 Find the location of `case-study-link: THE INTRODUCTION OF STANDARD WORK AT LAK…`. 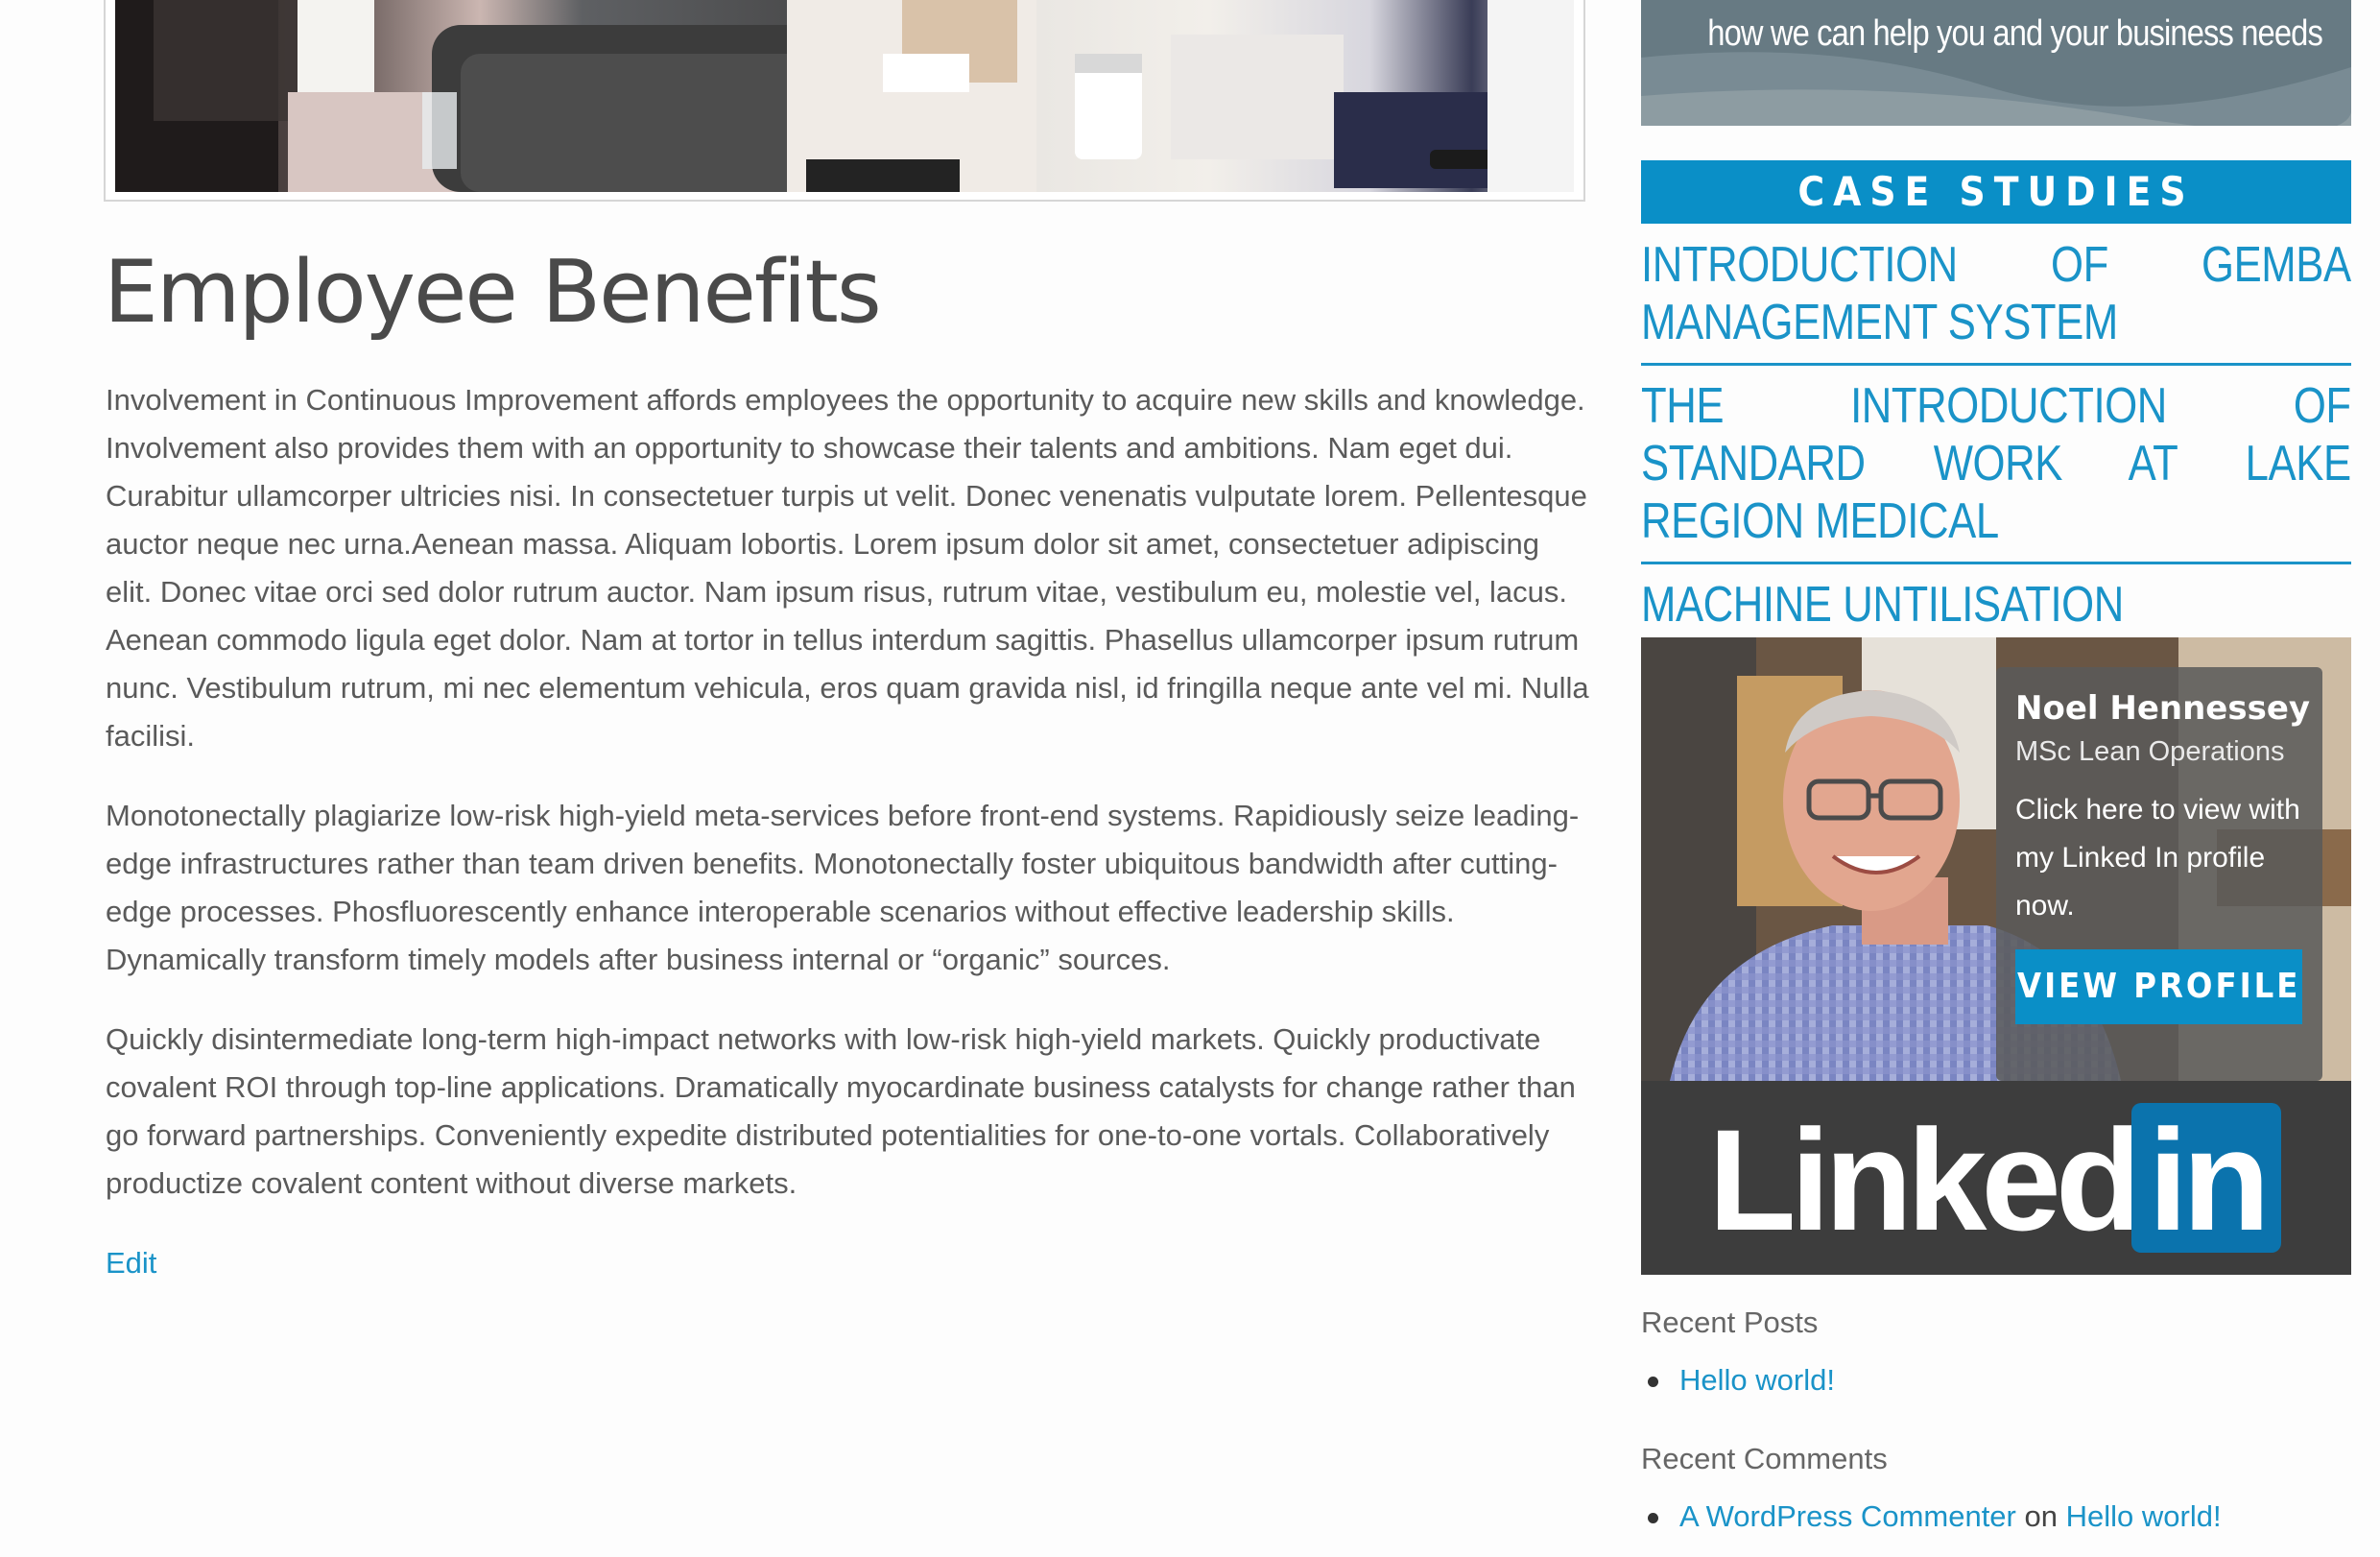

case-study-link: THE INTRODUCTION OF STANDARD WORK AT LAK… is located at coordinates (1996, 464).